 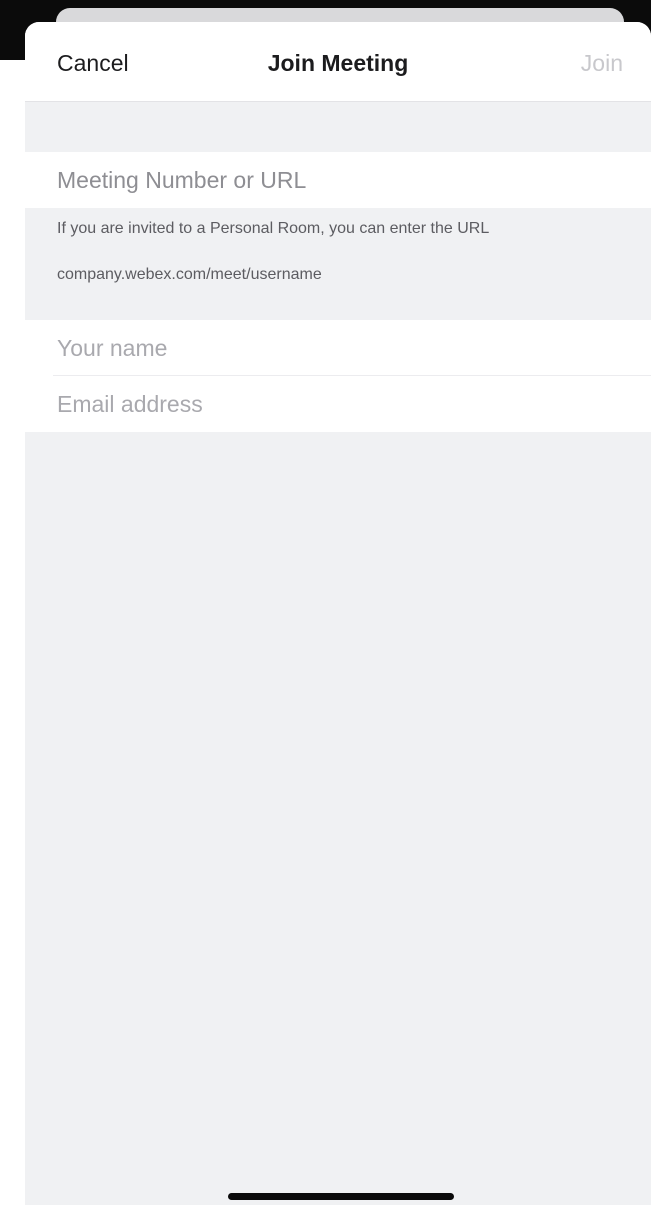 I want to click on email-input, so click(x=347, y=404).